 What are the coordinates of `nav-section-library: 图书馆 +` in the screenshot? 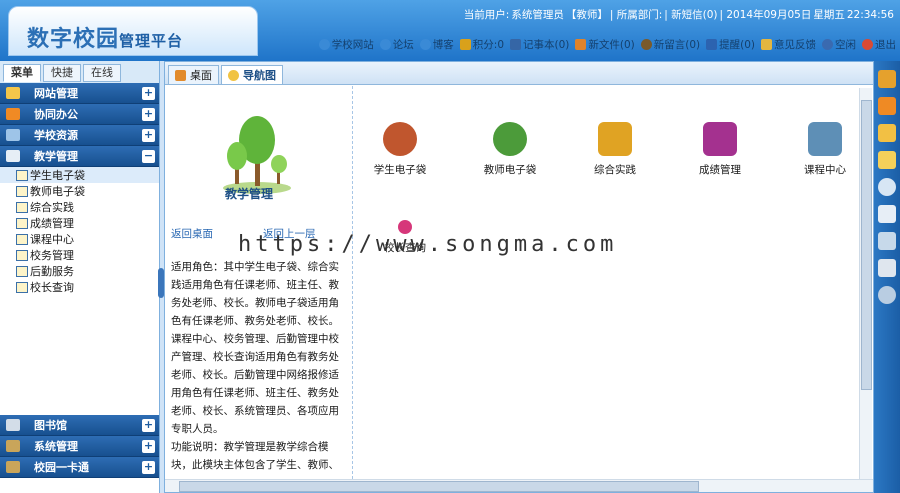 It's located at (79, 425).